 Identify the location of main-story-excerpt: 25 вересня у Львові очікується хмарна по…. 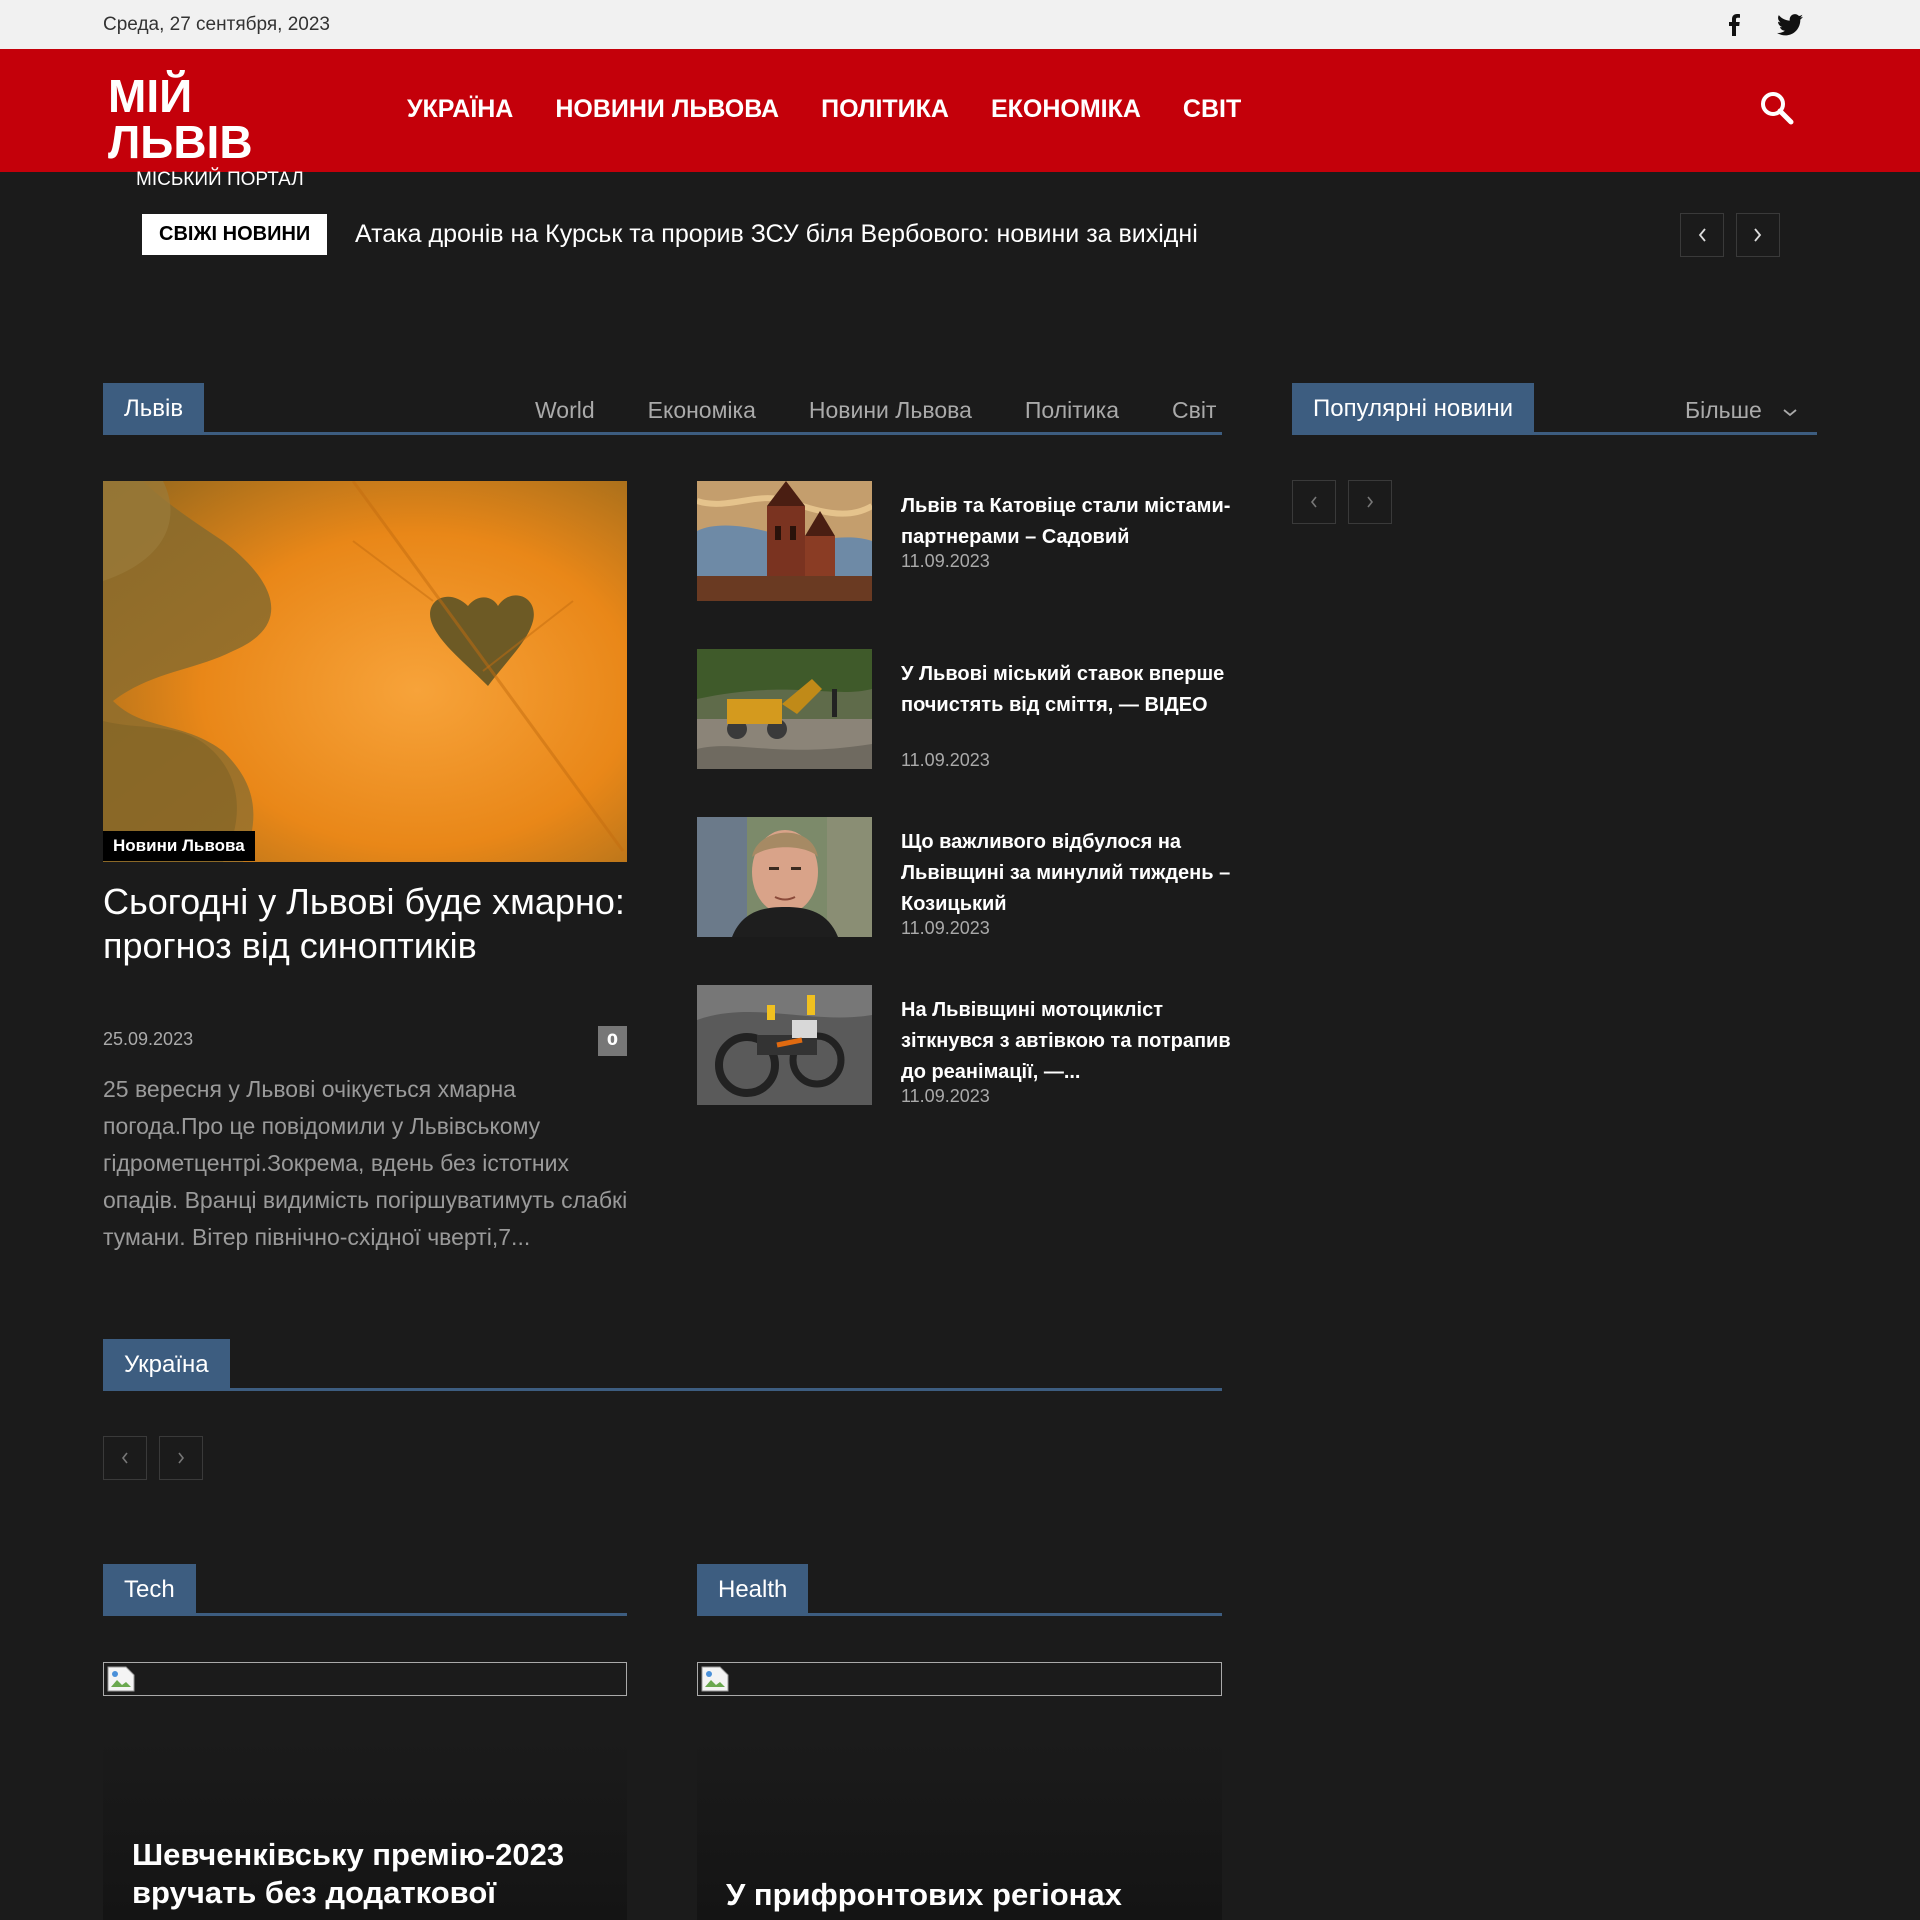
(365, 1163).